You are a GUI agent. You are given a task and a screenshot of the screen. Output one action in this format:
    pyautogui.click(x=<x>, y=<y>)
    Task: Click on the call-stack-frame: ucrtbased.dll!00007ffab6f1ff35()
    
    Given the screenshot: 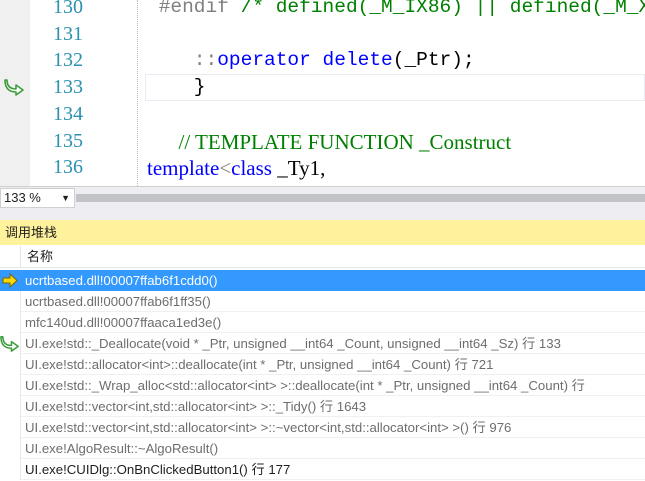 What is the action you would take?
    pyautogui.click(x=322, y=301)
    